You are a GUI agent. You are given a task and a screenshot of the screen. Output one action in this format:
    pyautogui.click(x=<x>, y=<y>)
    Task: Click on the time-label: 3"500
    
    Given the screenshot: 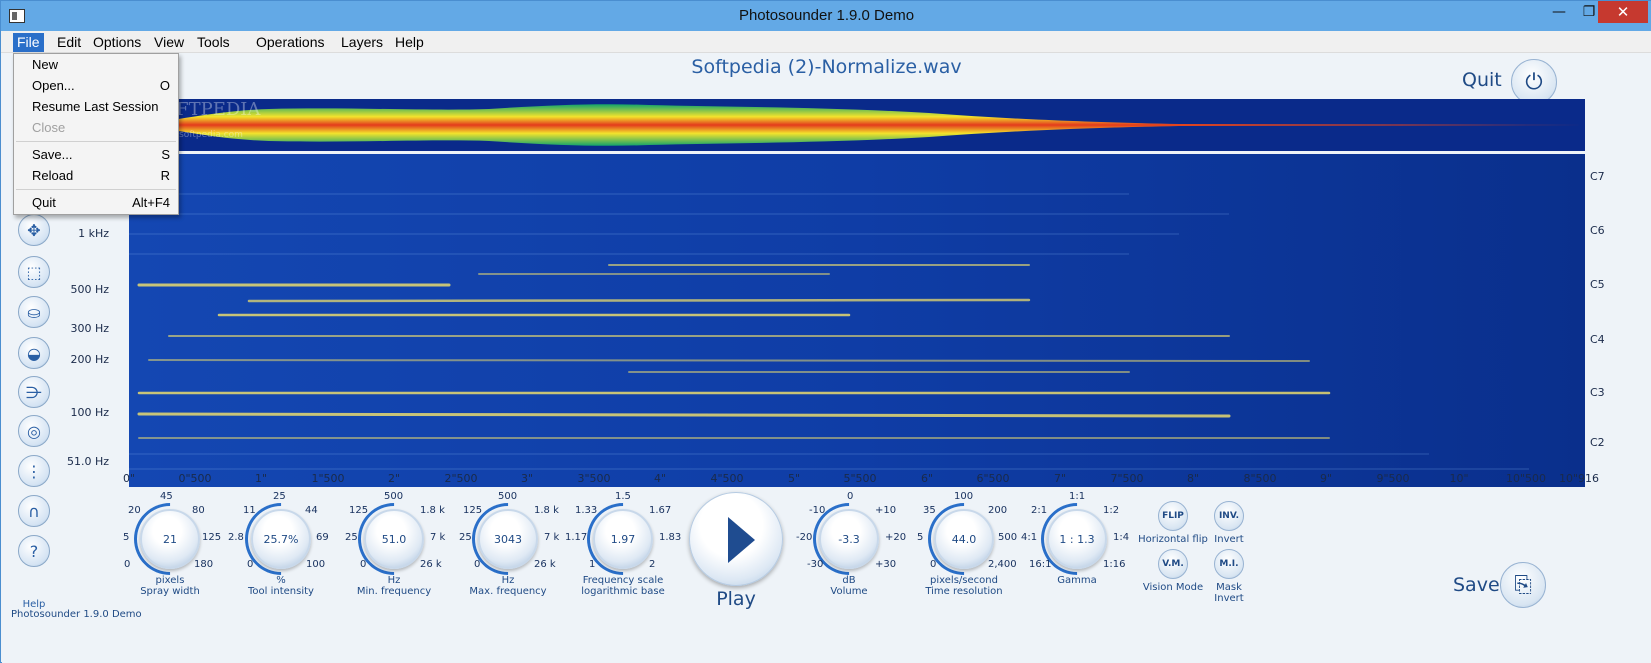 What is the action you would take?
    pyautogui.click(x=594, y=478)
    